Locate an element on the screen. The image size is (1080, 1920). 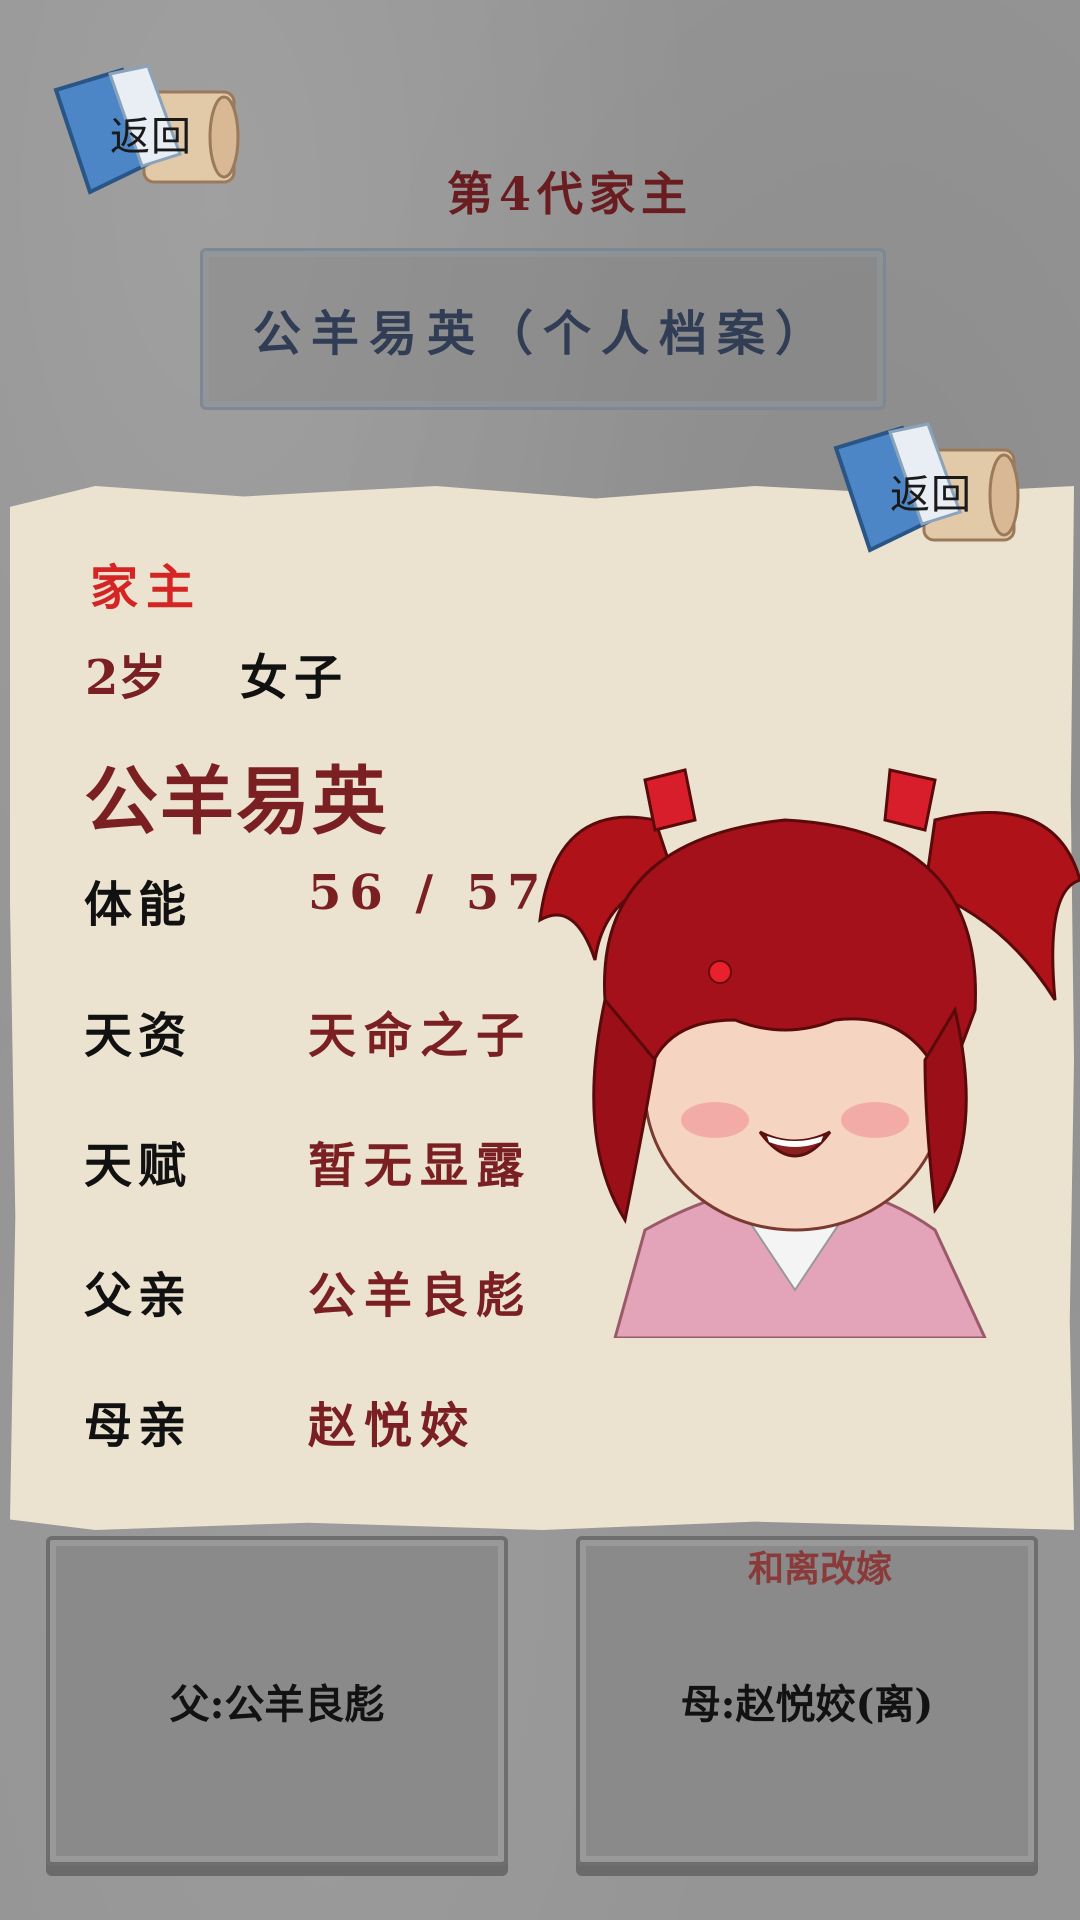
profile-title-plate: 公羊易英（个人档案） is located at coordinates (543, 329).